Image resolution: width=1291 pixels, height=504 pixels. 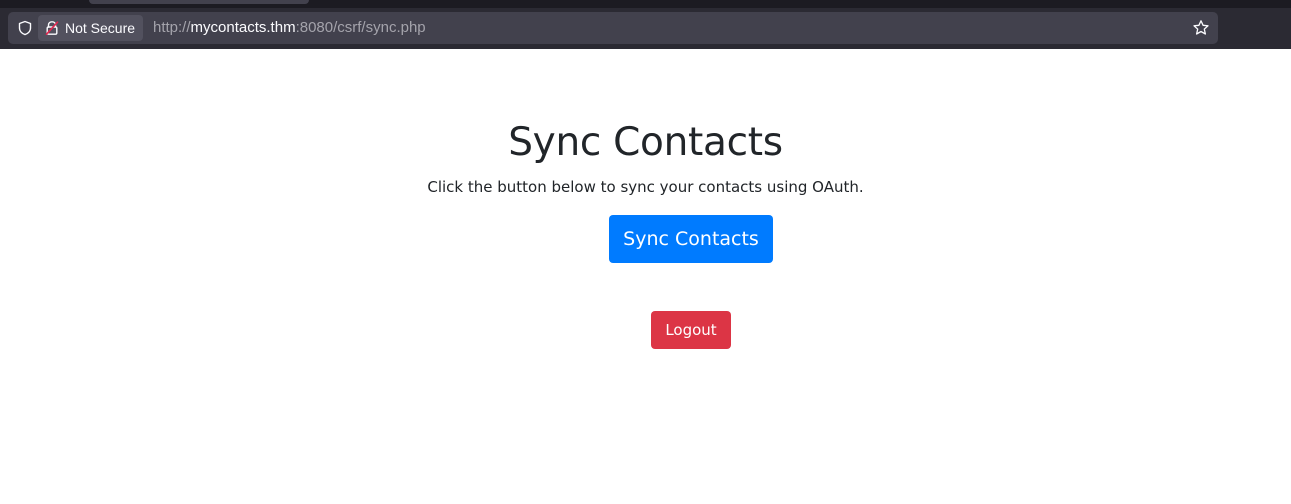 I want to click on bookmark-star-icon, so click(x=1201, y=28).